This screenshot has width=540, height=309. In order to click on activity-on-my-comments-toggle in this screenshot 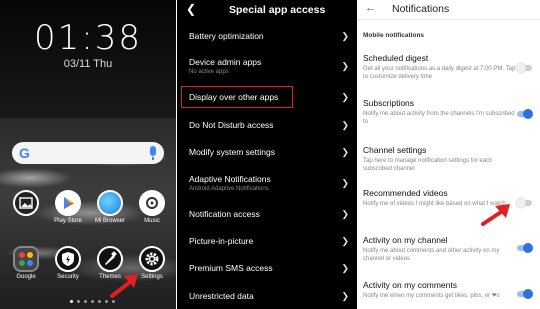, I will do `click(525, 294)`.